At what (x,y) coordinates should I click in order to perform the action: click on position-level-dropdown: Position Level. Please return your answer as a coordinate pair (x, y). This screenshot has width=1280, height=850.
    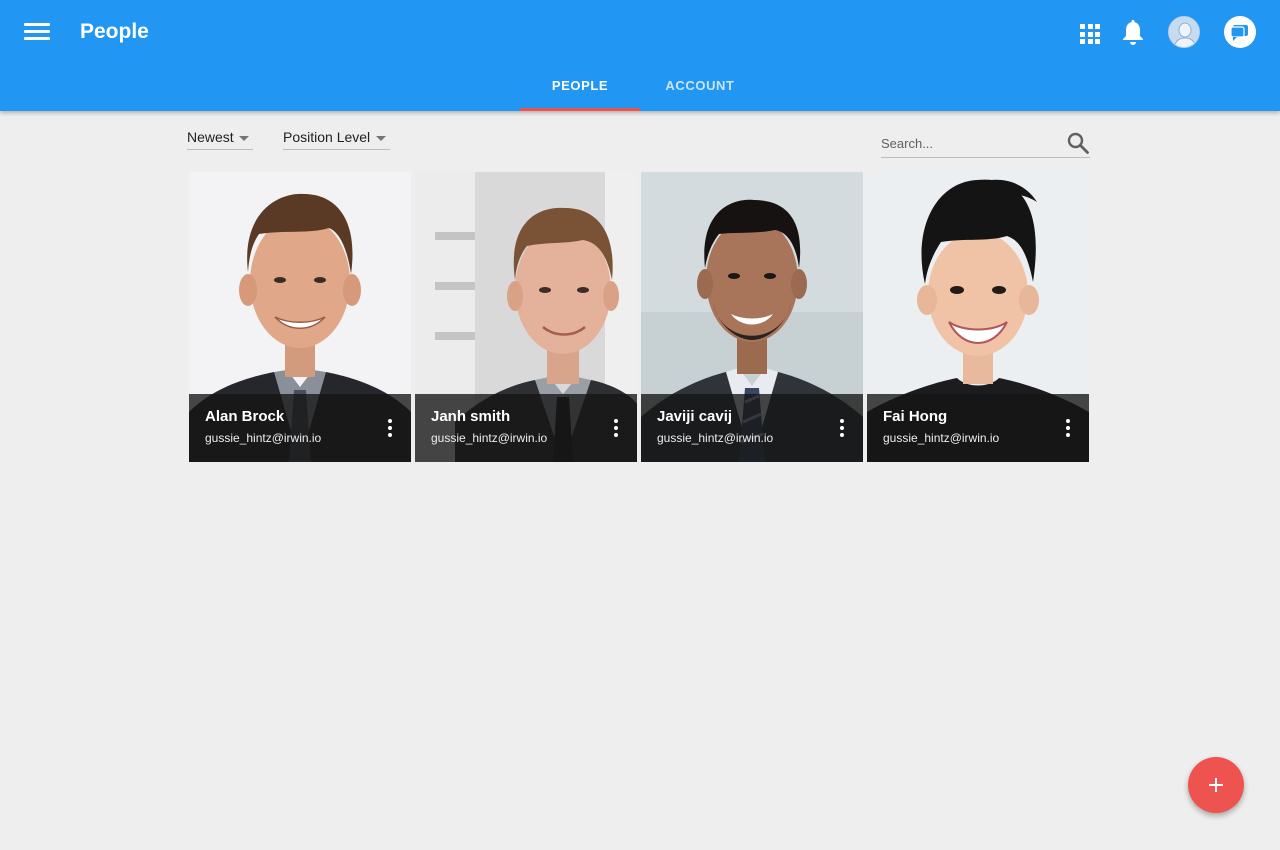
    Looking at the image, I should click on (336, 139).